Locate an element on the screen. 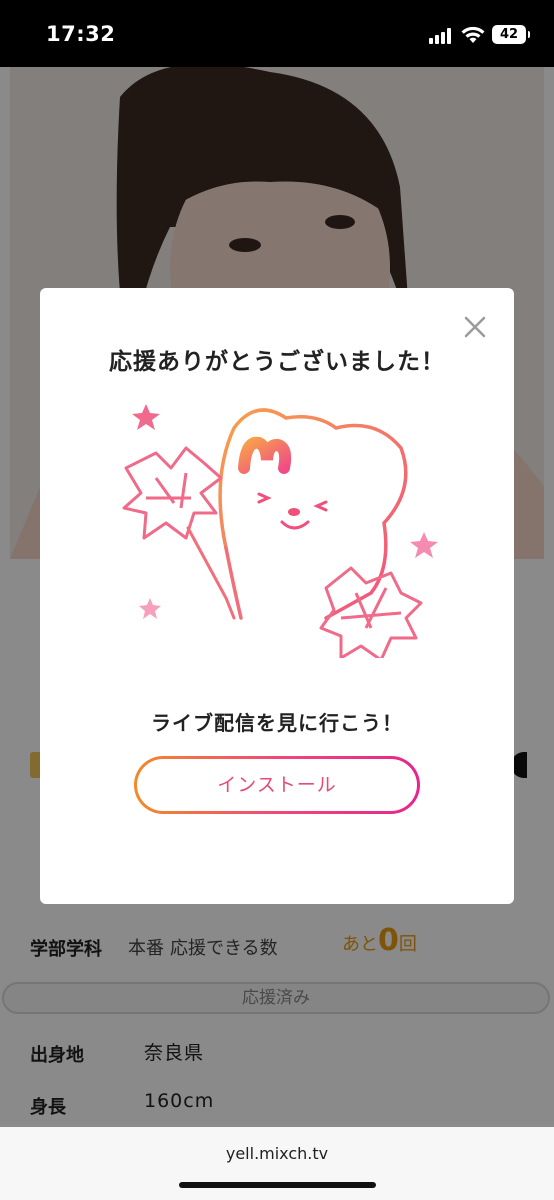 This screenshot has height=1200, width=554. status-time: 17:32 is located at coordinates (81, 34).